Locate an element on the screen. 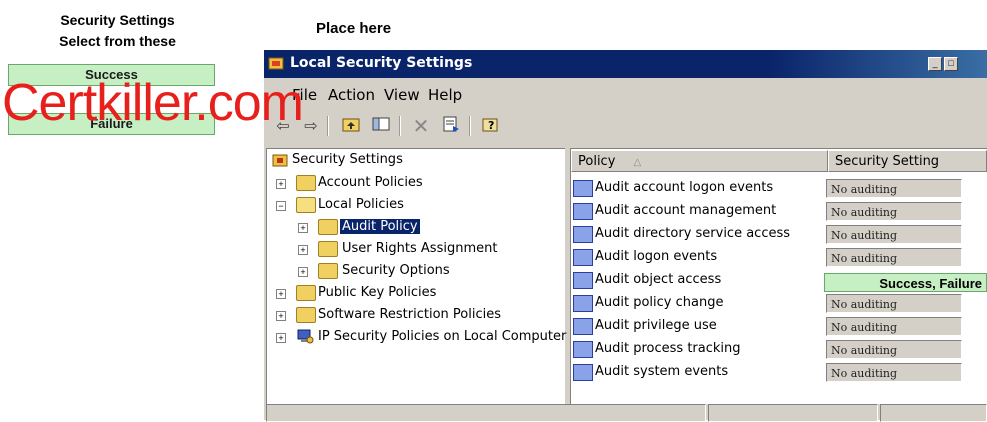 The height and width of the screenshot is (422, 987). tree-item-security-options: Security Options is located at coordinates (396, 270).